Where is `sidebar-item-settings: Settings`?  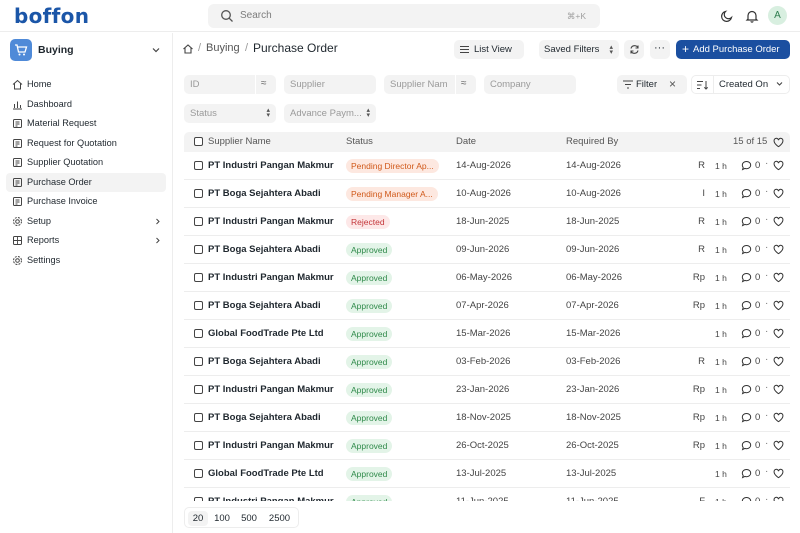
sidebar-item-settings: Settings is located at coordinates (86, 261).